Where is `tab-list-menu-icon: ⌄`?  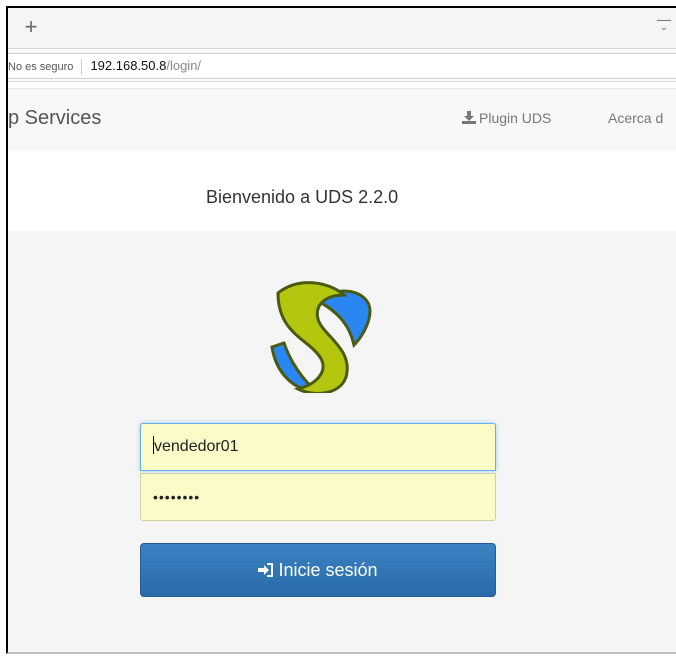 tab-list-menu-icon: ⌄ is located at coordinates (664, 27).